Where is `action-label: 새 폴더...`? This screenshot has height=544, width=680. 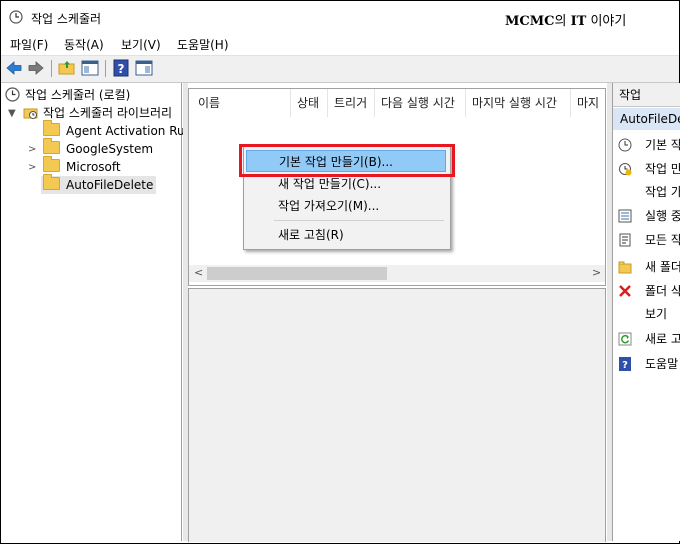
action-label: 새 폴더... is located at coordinates (662, 267).